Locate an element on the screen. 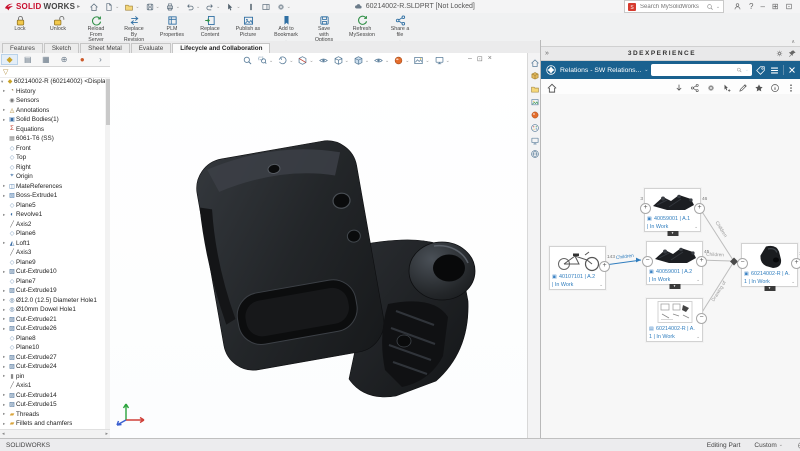 The height and width of the screenshot is (451, 800). information is located at coordinates (775, 88).